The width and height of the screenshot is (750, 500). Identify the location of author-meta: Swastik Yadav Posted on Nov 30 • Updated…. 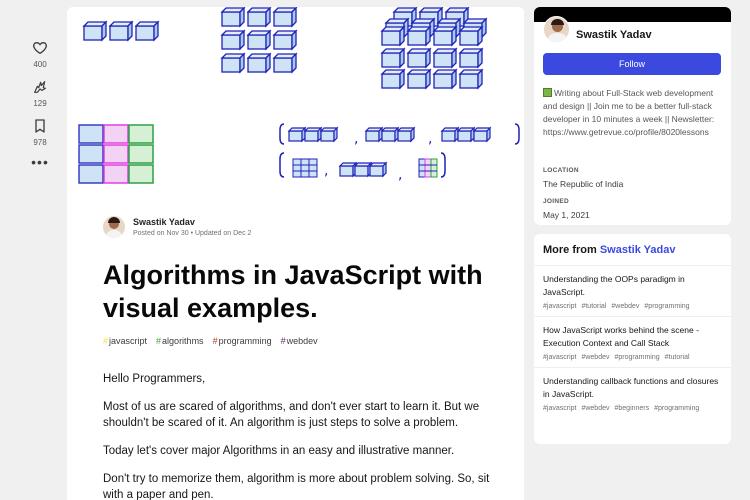
(192, 227).